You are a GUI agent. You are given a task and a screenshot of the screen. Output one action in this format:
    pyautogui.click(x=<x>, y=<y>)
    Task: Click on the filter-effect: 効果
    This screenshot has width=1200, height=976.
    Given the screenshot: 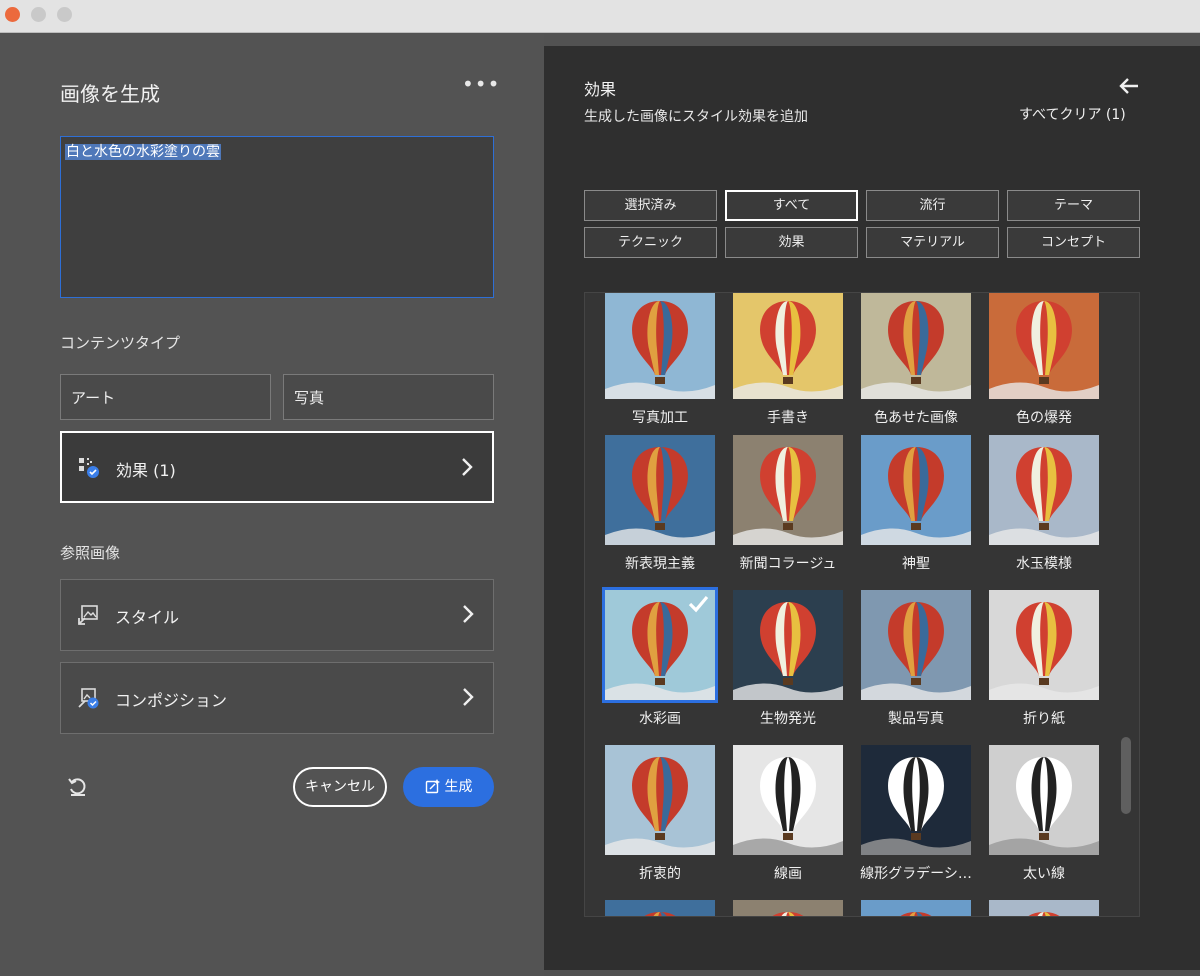 What is the action you would take?
    pyautogui.click(x=791, y=242)
    